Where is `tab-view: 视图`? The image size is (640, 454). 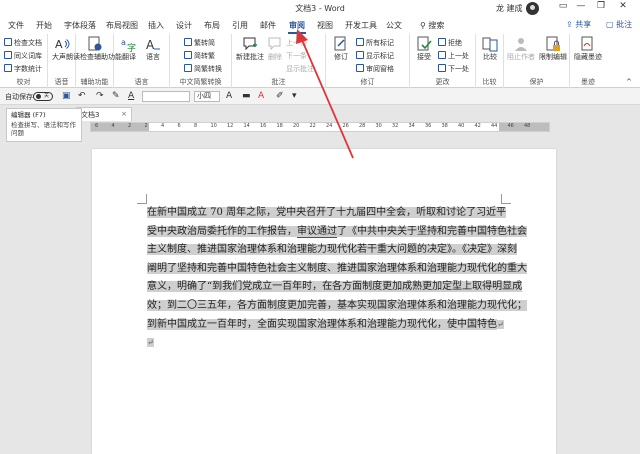 tab-view: 视图 is located at coordinates (325, 25).